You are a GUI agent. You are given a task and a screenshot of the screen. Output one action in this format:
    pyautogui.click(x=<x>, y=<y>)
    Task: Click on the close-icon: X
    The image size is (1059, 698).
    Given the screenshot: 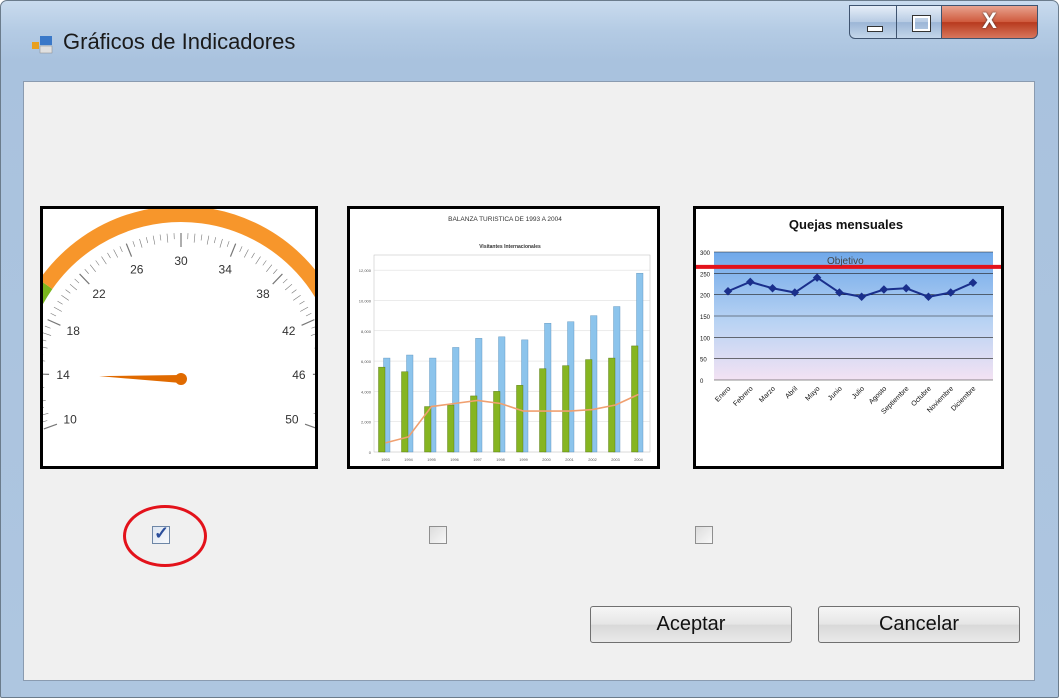 What is the action you would take?
    pyautogui.click(x=989, y=20)
    